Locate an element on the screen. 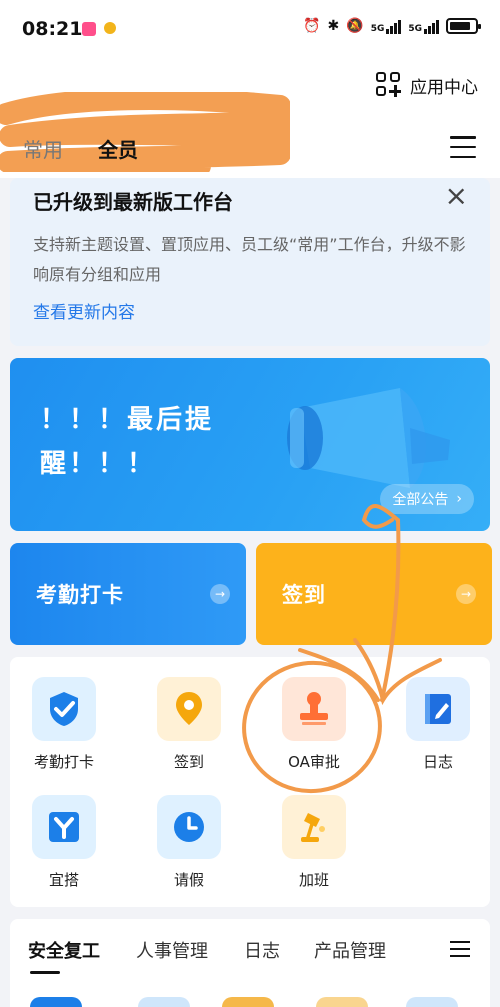 Image resolution: width=500 pixels, height=1007 pixels. attendance-card-label: 考勤打卡 is located at coordinates (80, 595).